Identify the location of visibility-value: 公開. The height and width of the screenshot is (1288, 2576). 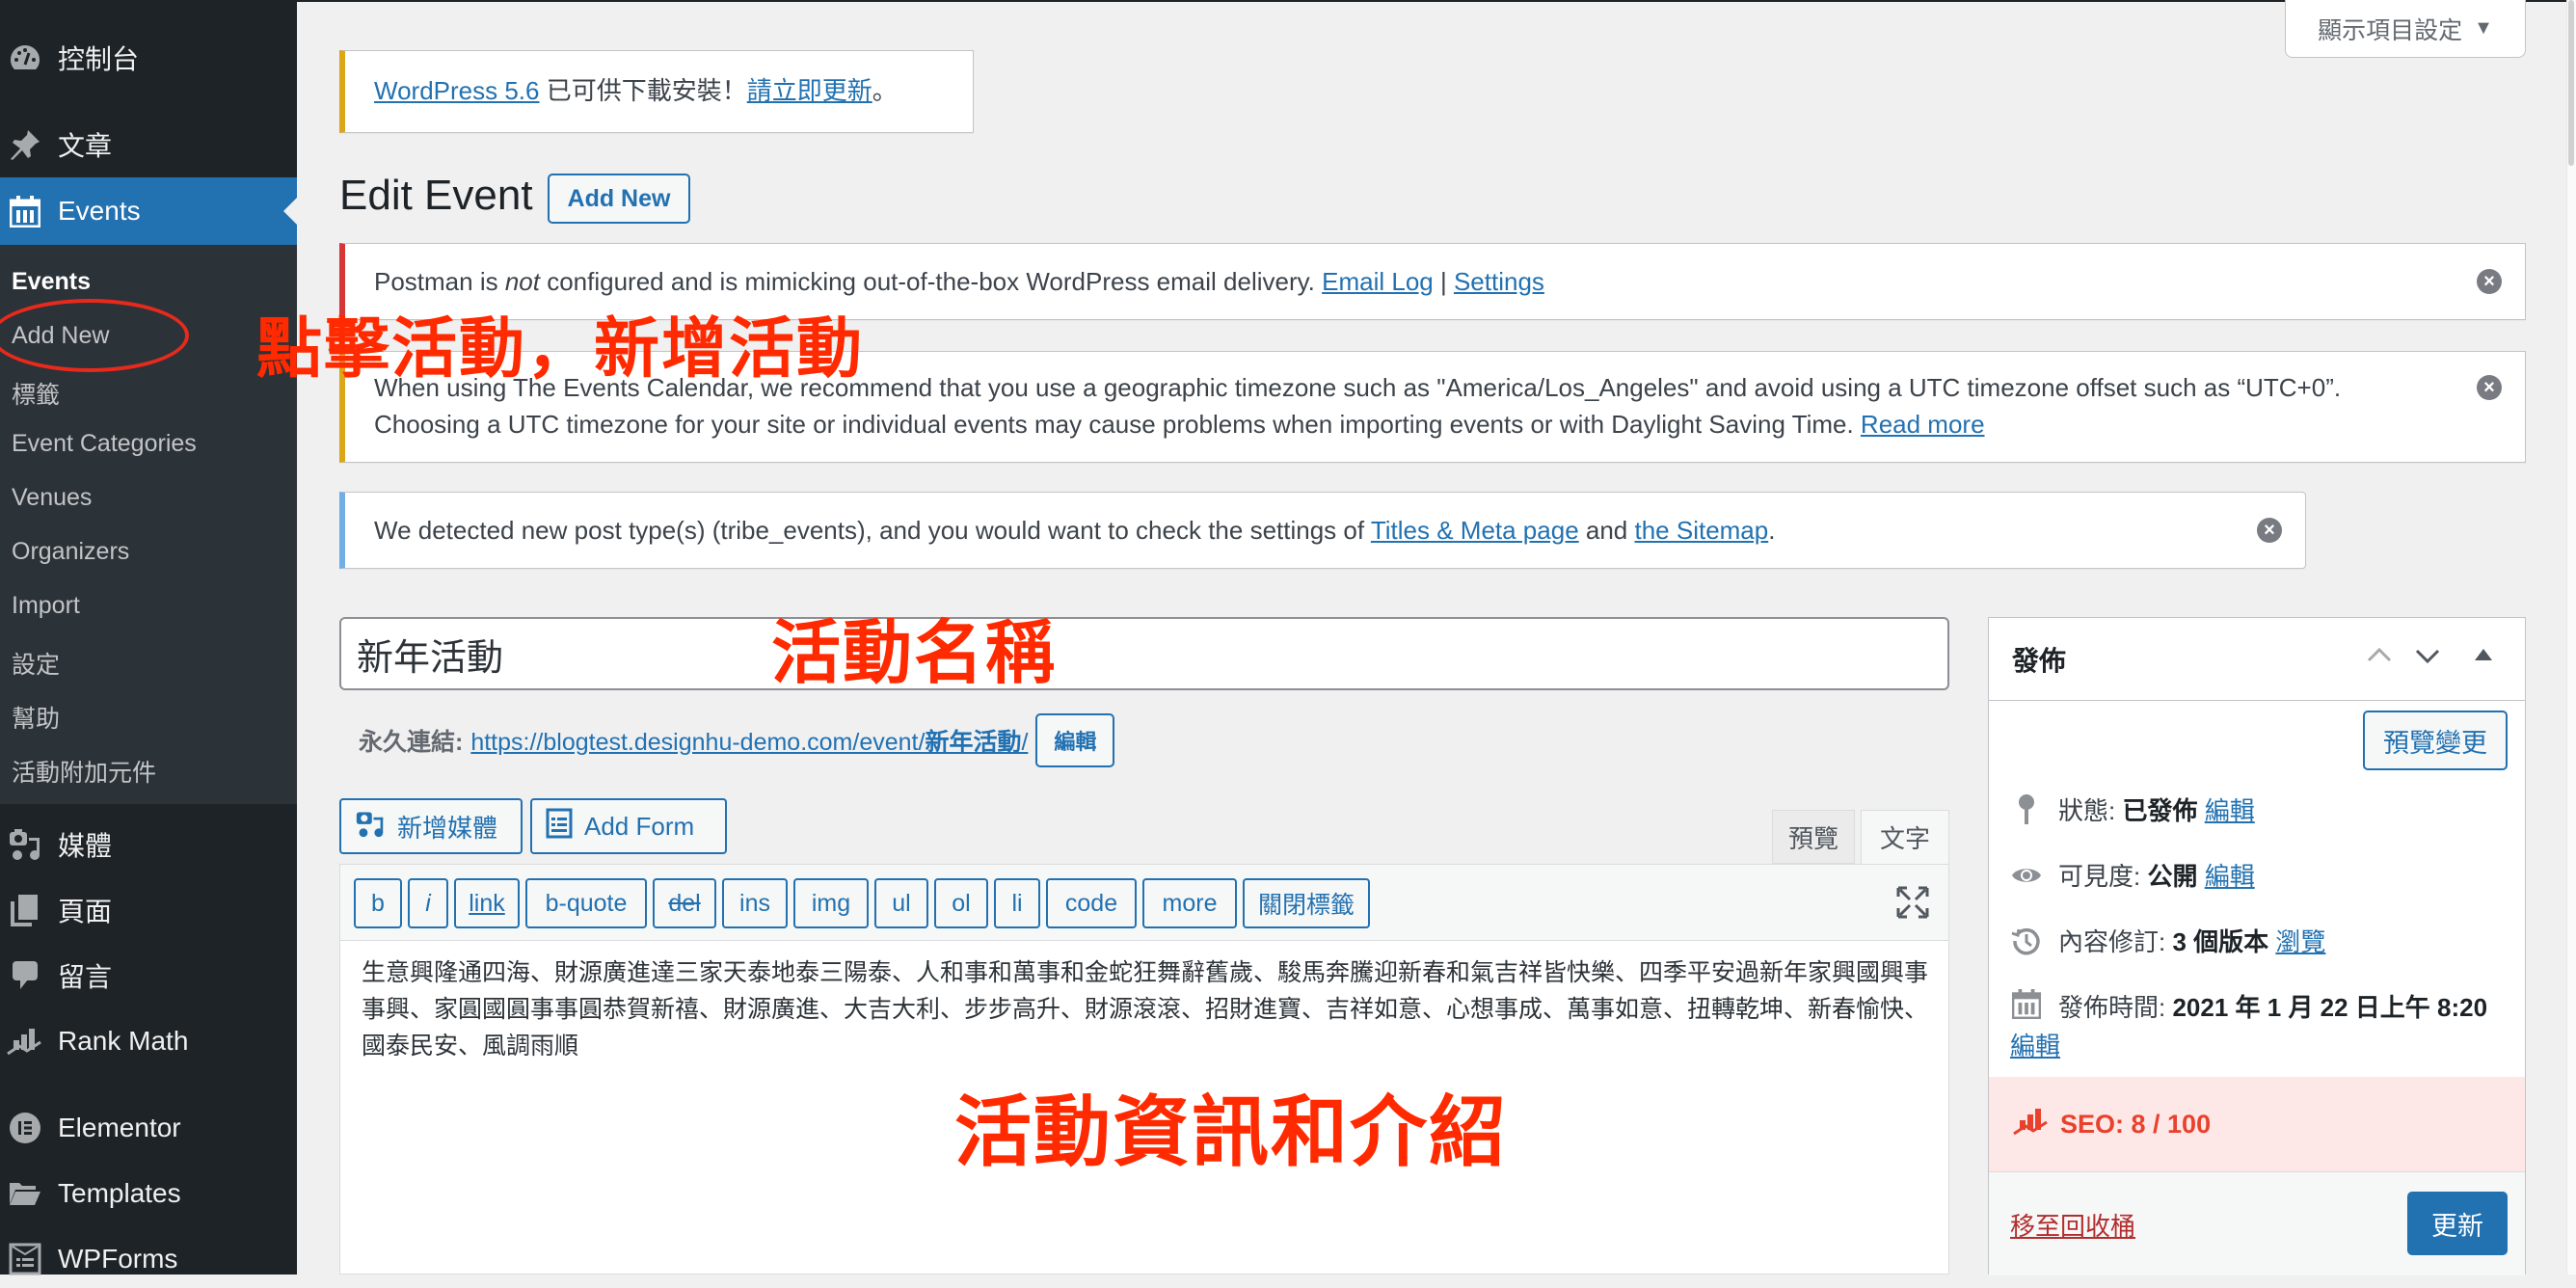
(2173, 877).